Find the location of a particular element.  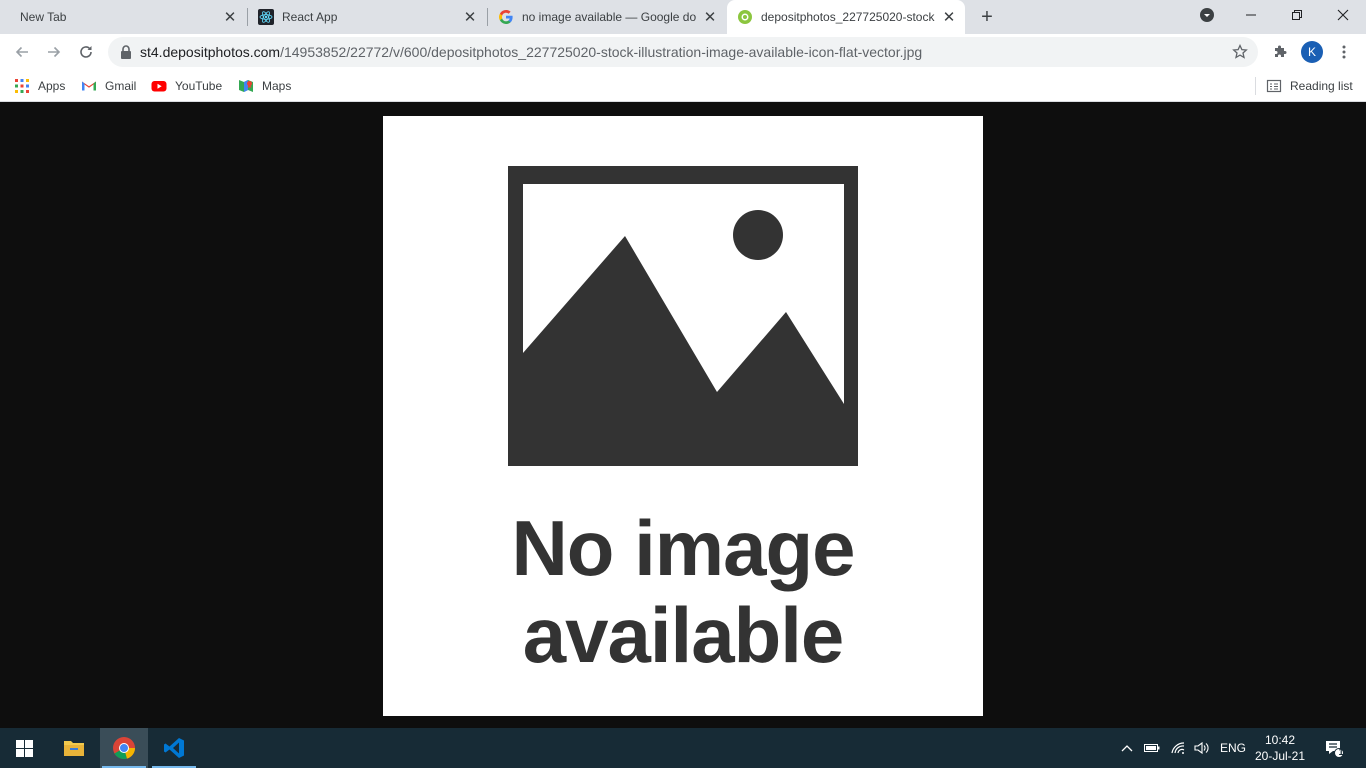

tab-new-tab: New Tab ✕ is located at coordinates (123, 17).